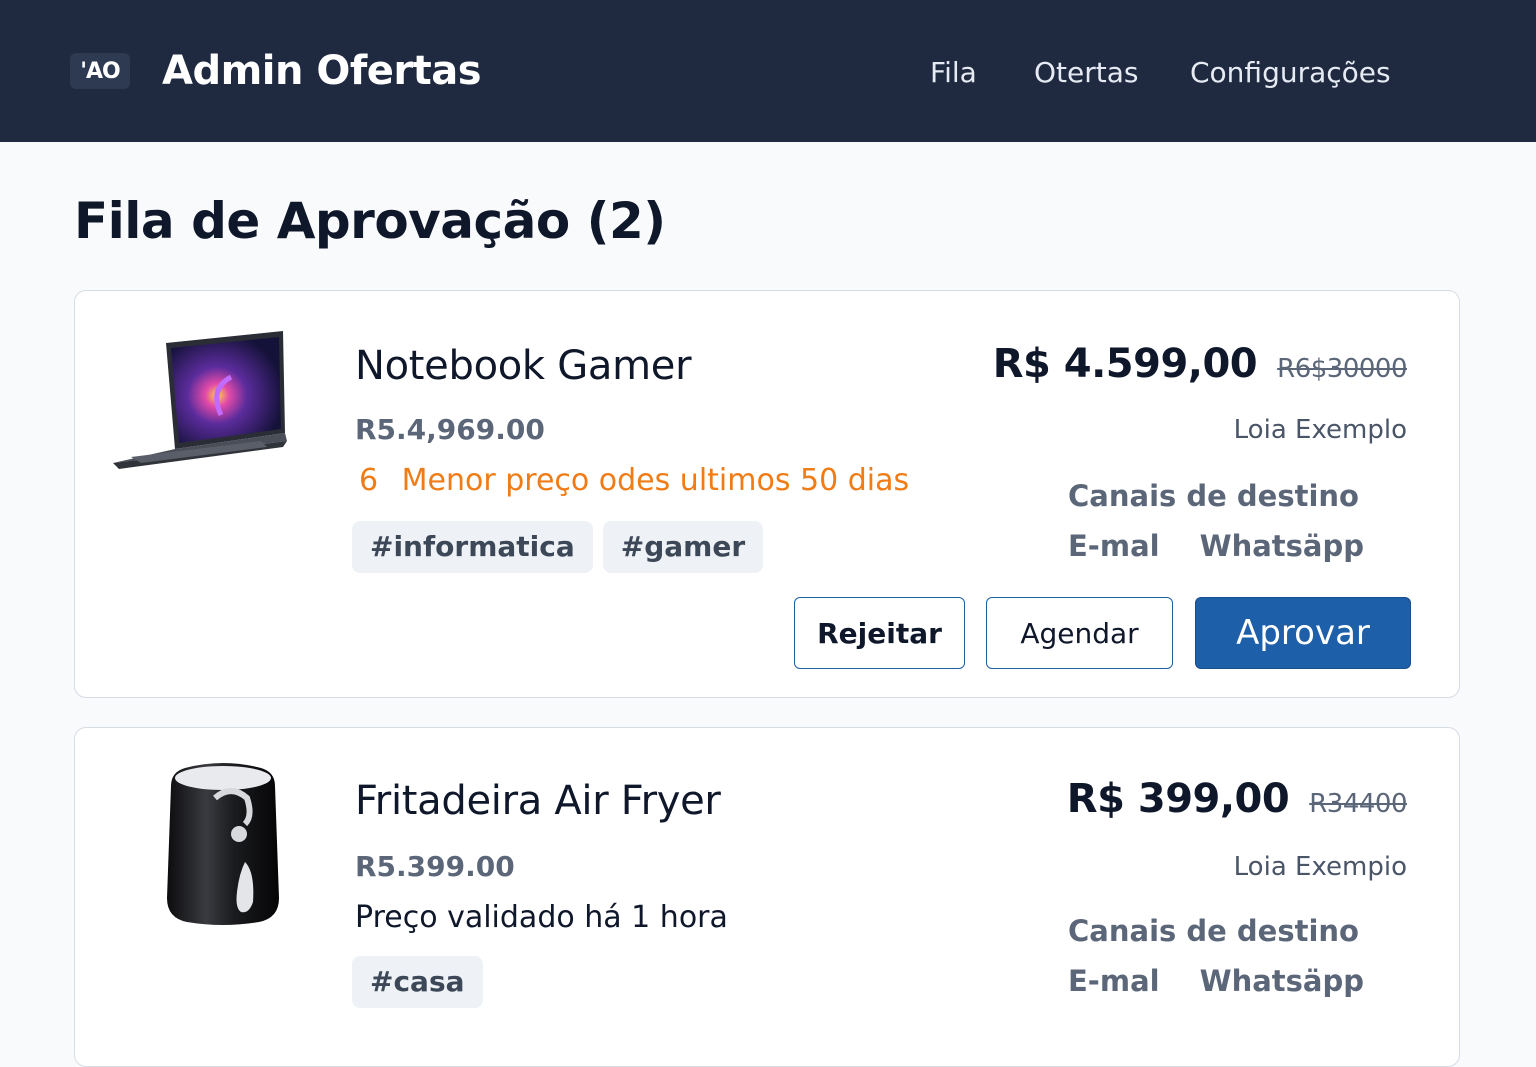 The height and width of the screenshot is (1067, 1536). I want to click on price-highlight: 6 Menor preço odes ultimos 50 dias, so click(634, 480).